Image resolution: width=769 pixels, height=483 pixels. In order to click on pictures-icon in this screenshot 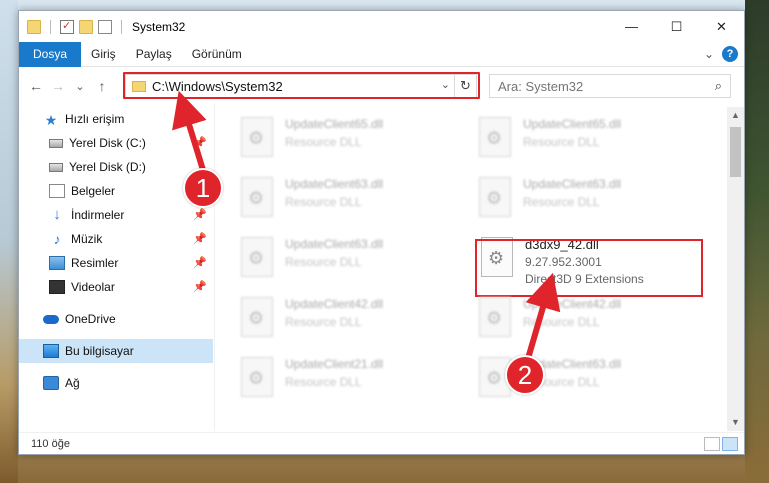, I will do `click(57, 263)`.